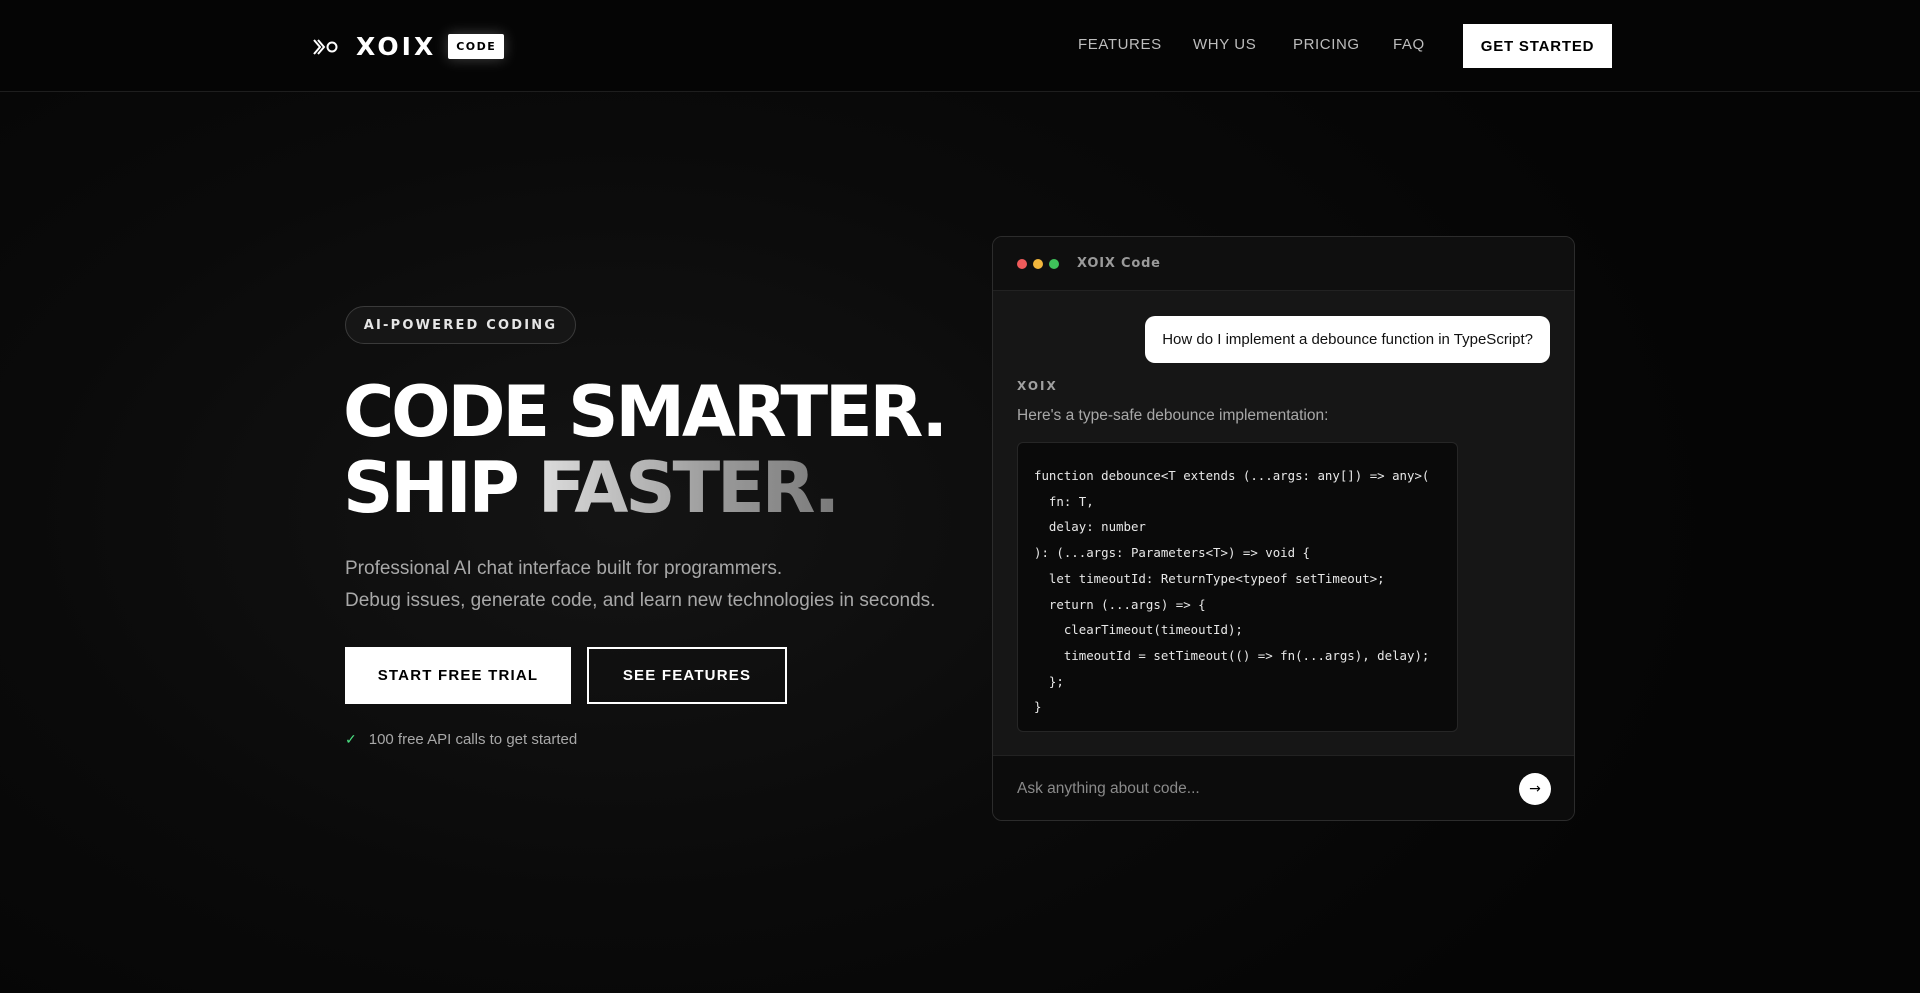  I want to click on brand-mark-icon, so click(325, 47).